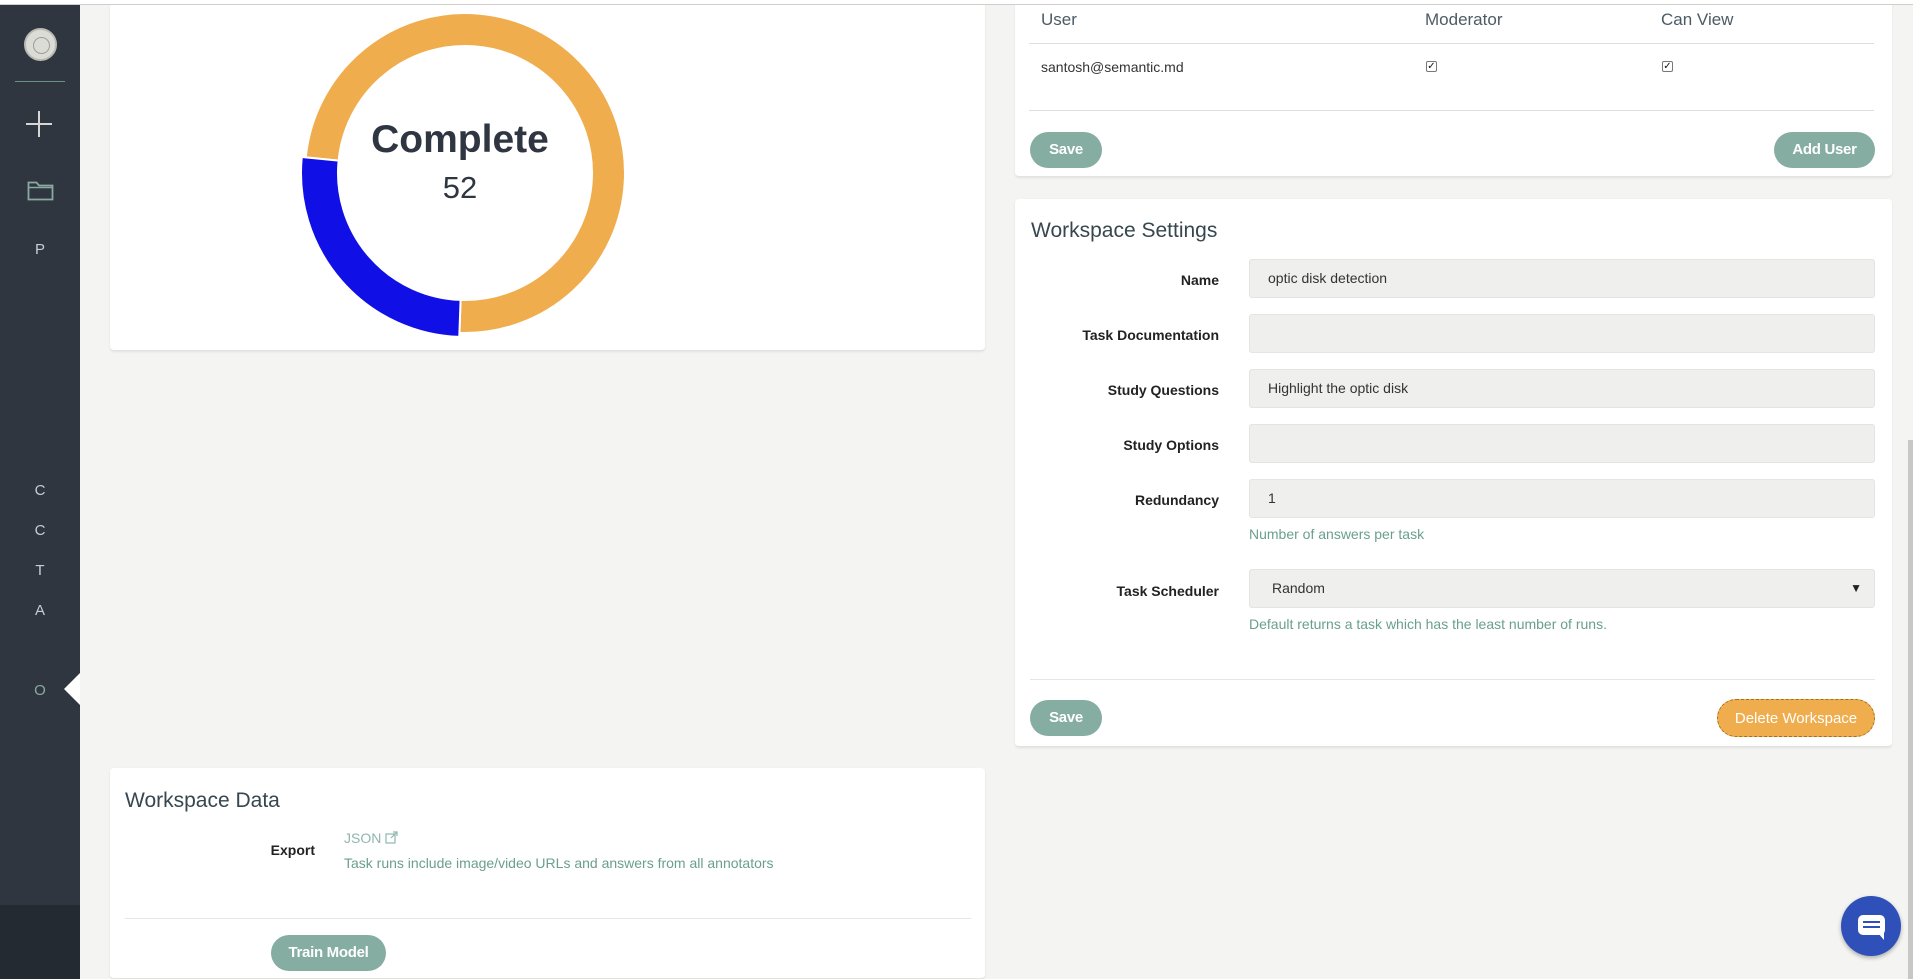 This screenshot has width=1913, height=979. I want to click on column-header-moderator: Moderator, so click(1464, 19).